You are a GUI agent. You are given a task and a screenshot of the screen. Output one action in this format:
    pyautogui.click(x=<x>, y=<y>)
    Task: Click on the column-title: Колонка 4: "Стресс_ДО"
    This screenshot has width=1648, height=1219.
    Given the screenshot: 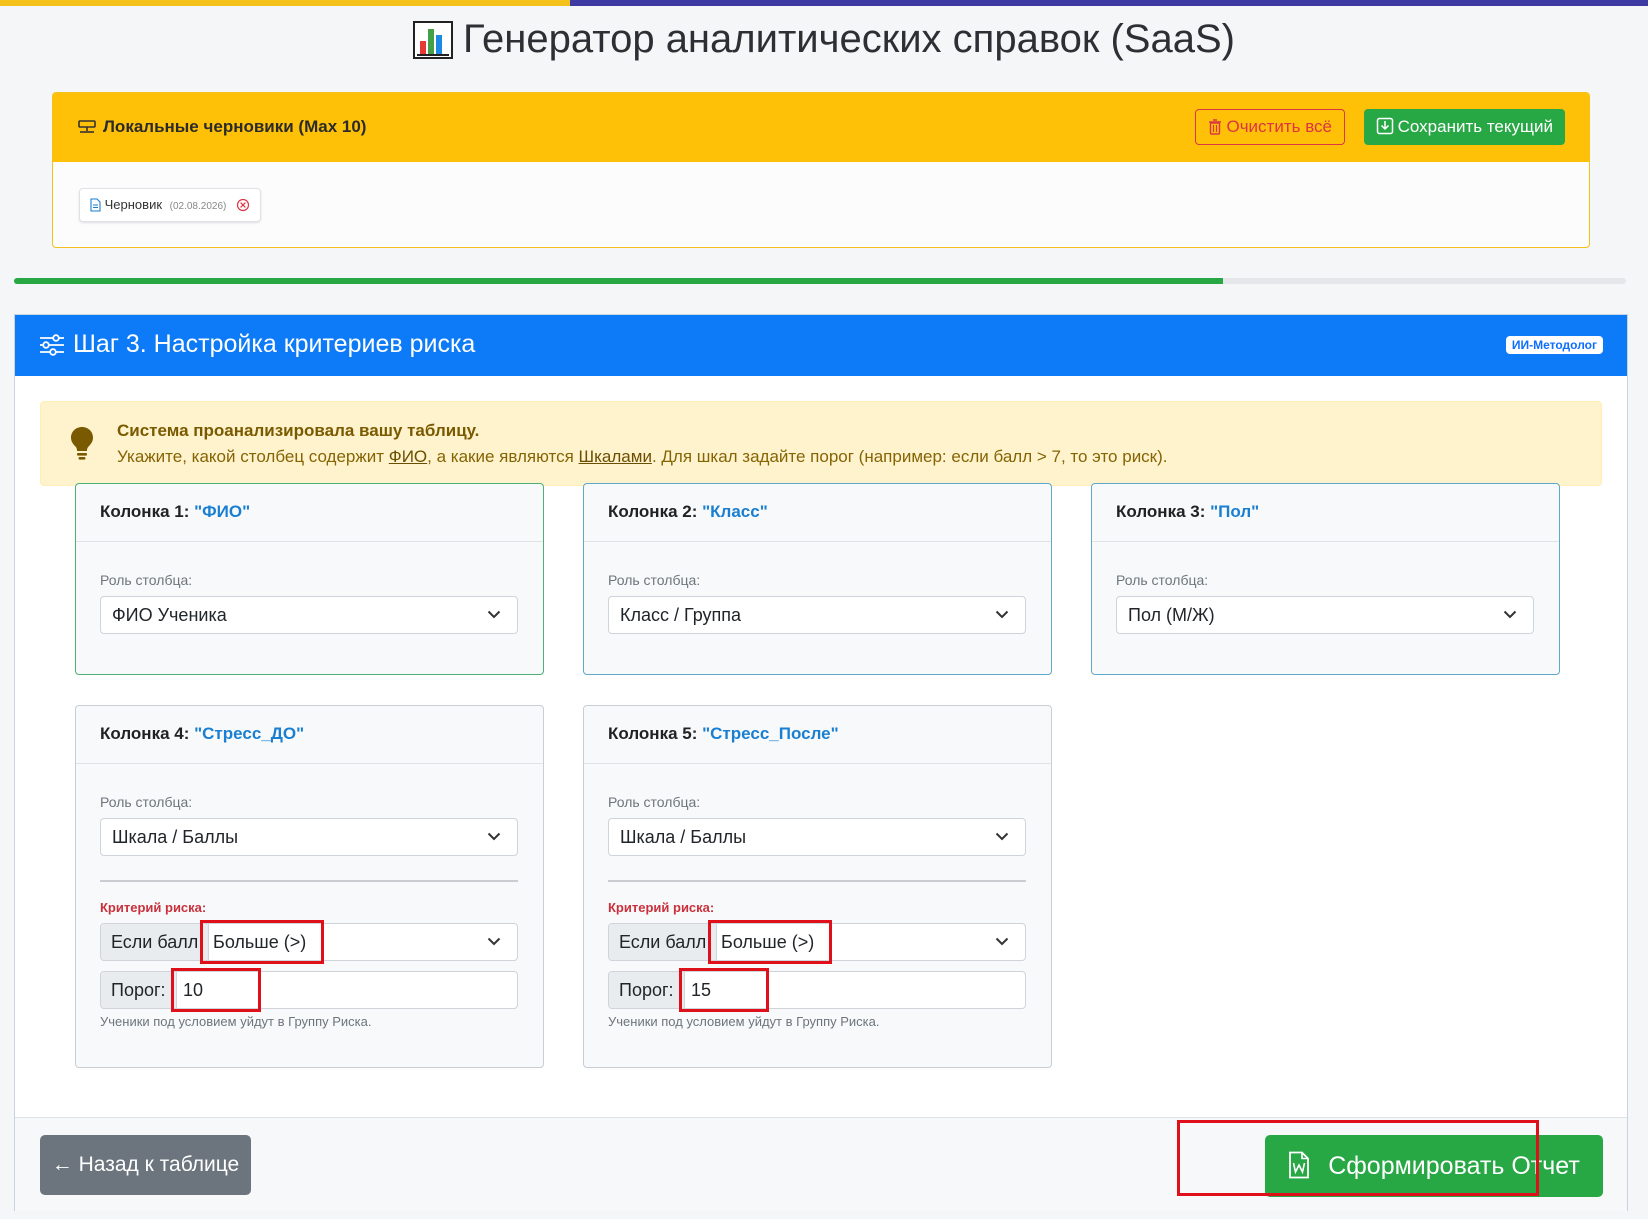 What is the action you would take?
    pyautogui.click(x=202, y=733)
    